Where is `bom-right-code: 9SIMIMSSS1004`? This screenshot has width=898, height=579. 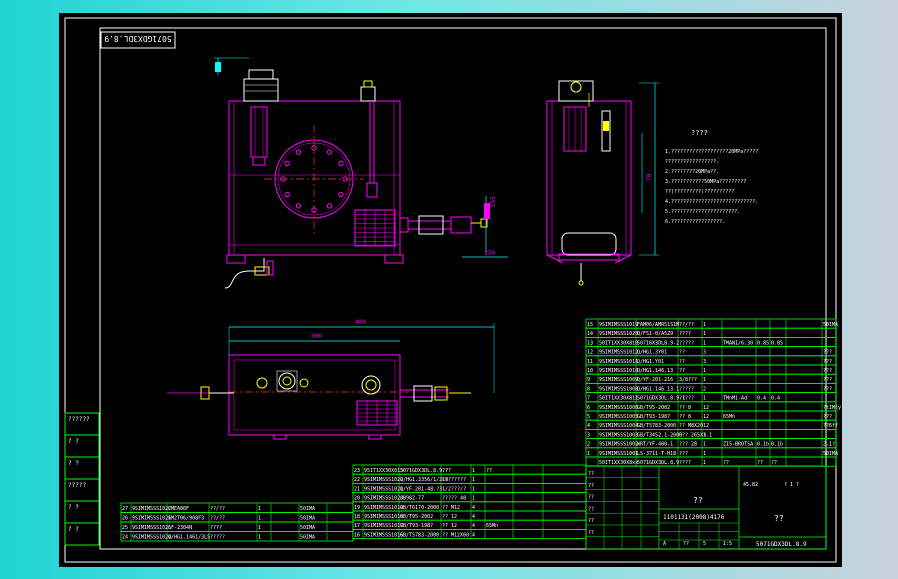
bom-right-code: 9SIMIMSSS1004 is located at coordinates (618, 426).